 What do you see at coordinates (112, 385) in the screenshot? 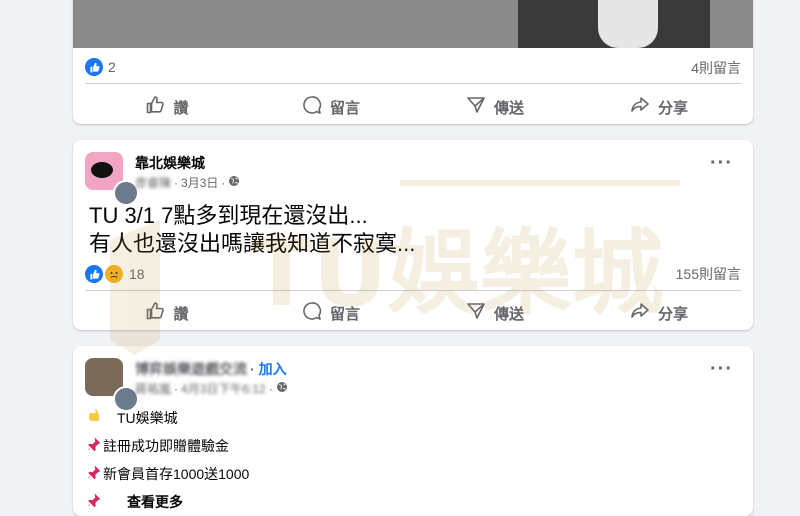
I see `group-avatar` at bounding box center [112, 385].